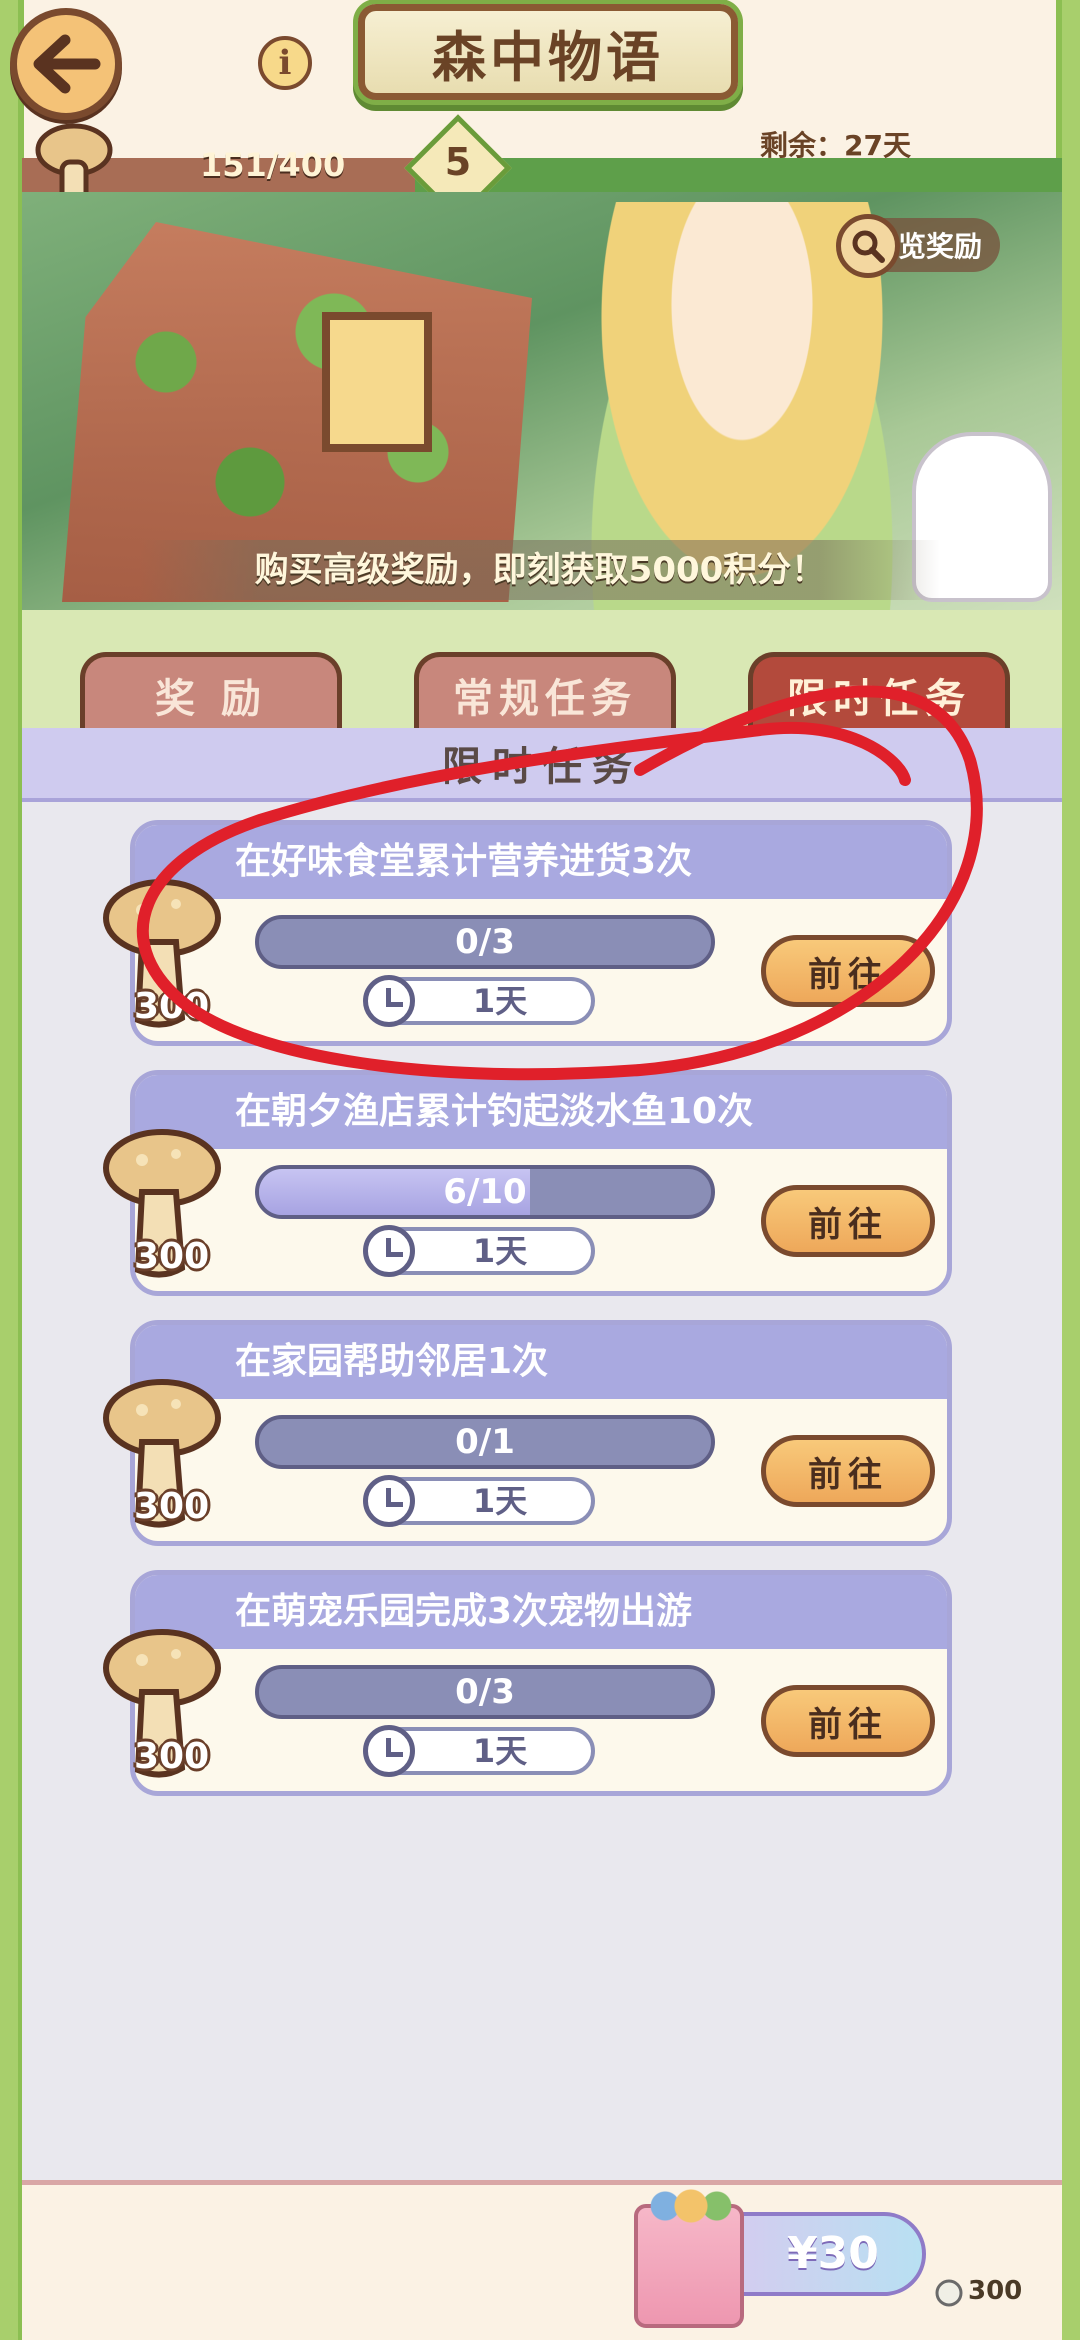 This screenshot has width=1080, height=2340. I want to click on task-progress-text: 0/1, so click(485, 1442).